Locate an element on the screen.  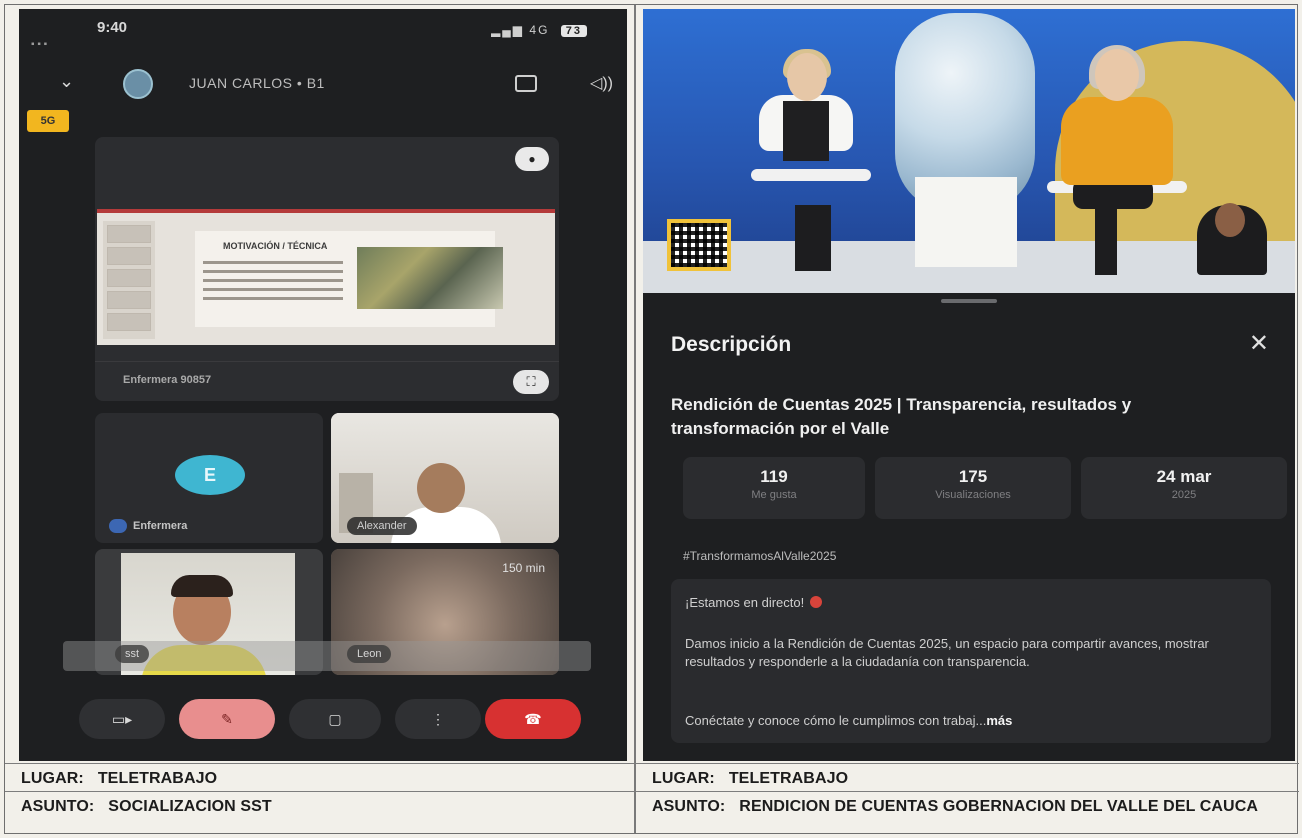
camera-button: ▭▸ is located at coordinates (122, 719).